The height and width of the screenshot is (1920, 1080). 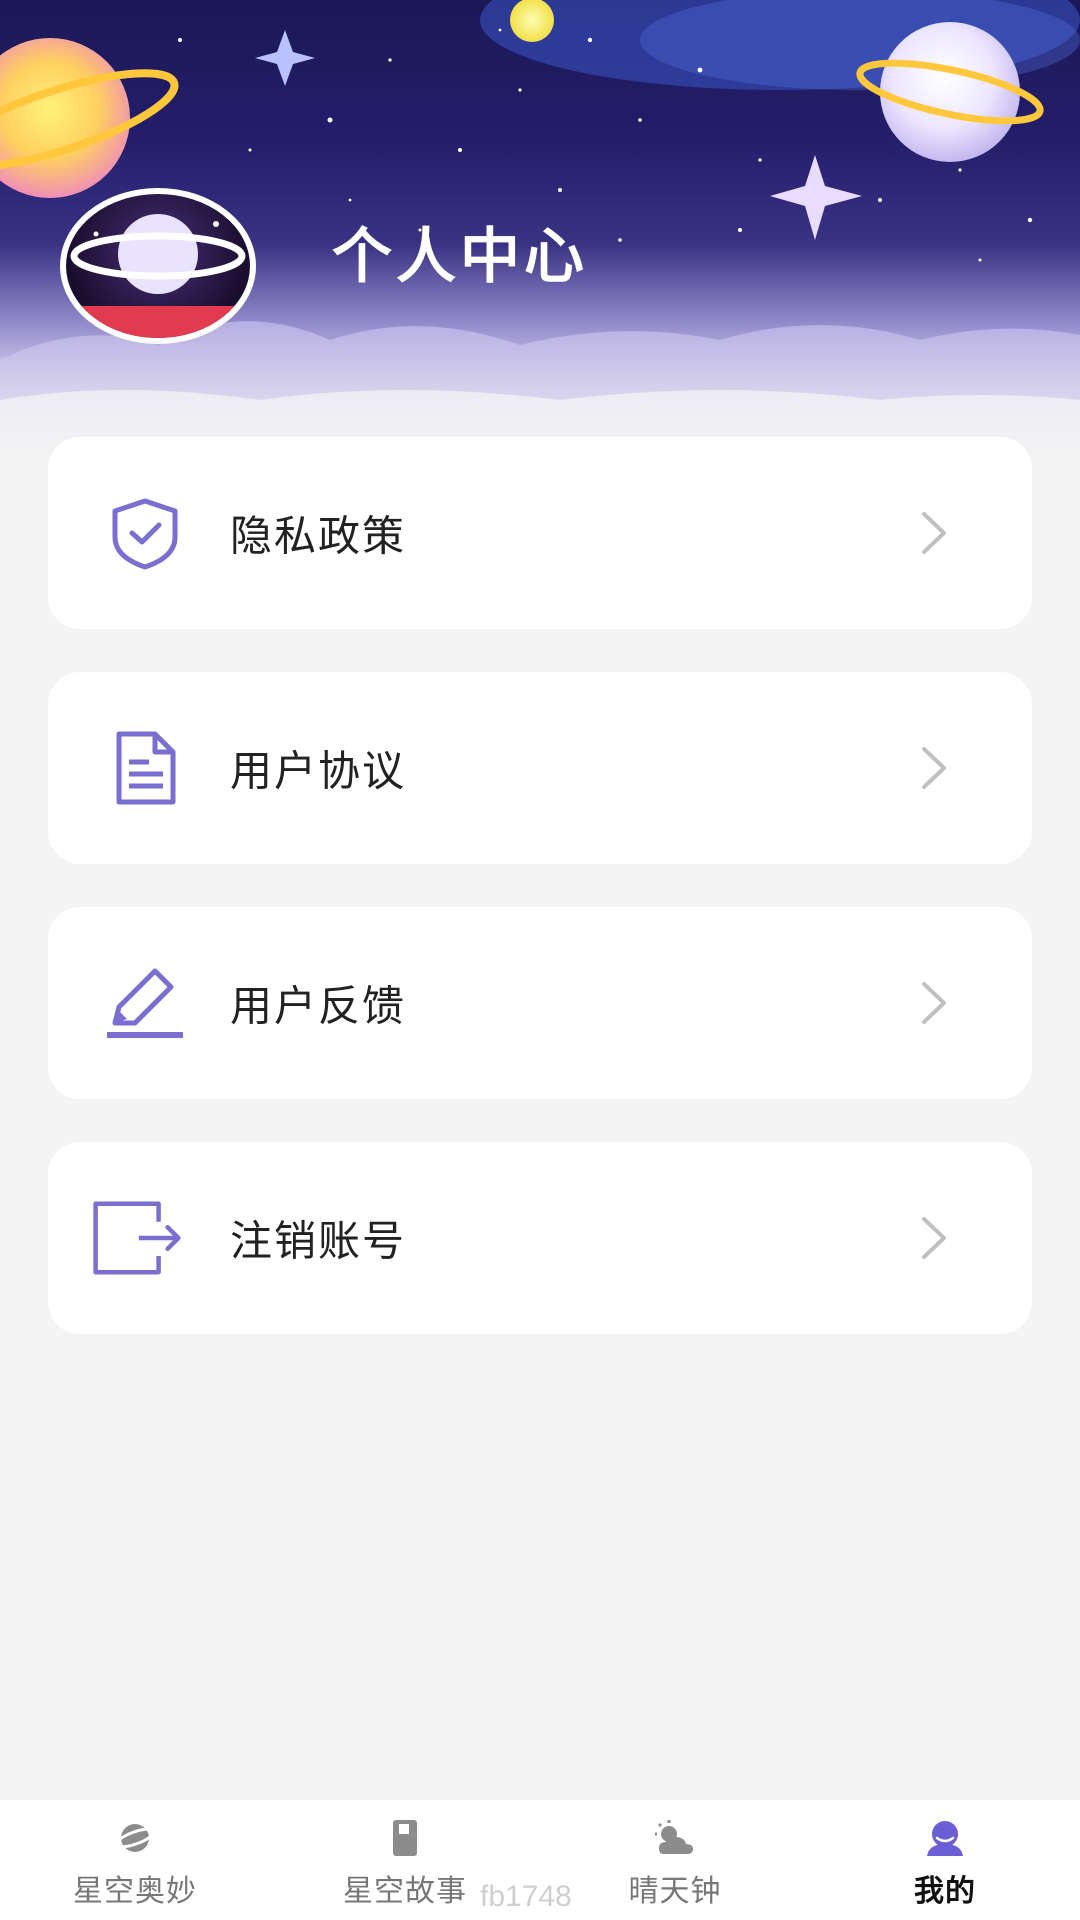 I want to click on menu-item-label: 用户反馈, so click(x=318, y=1006).